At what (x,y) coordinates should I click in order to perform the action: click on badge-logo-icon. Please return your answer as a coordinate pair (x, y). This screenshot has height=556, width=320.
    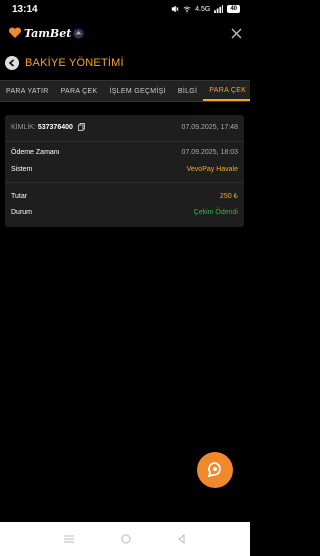
    Looking at the image, I should click on (78, 33).